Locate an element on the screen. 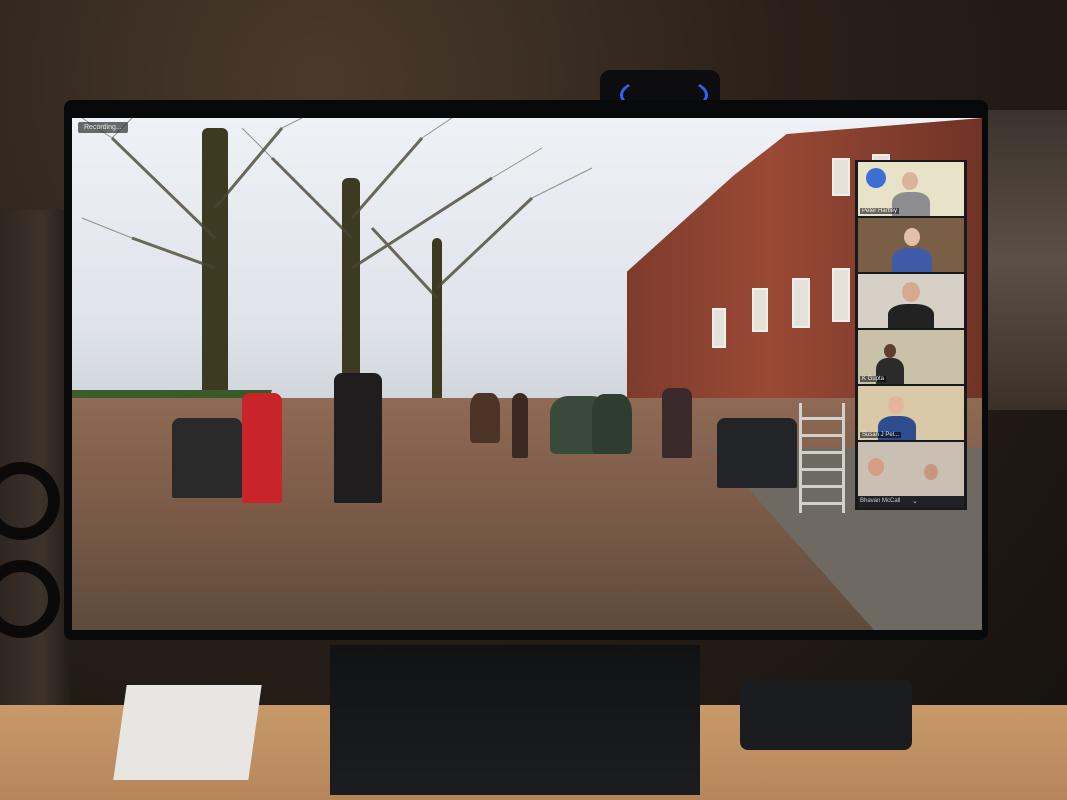 The width and height of the screenshot is (1067, 800). participant-name: Peter Hartley is located at coordinates (880, 211).